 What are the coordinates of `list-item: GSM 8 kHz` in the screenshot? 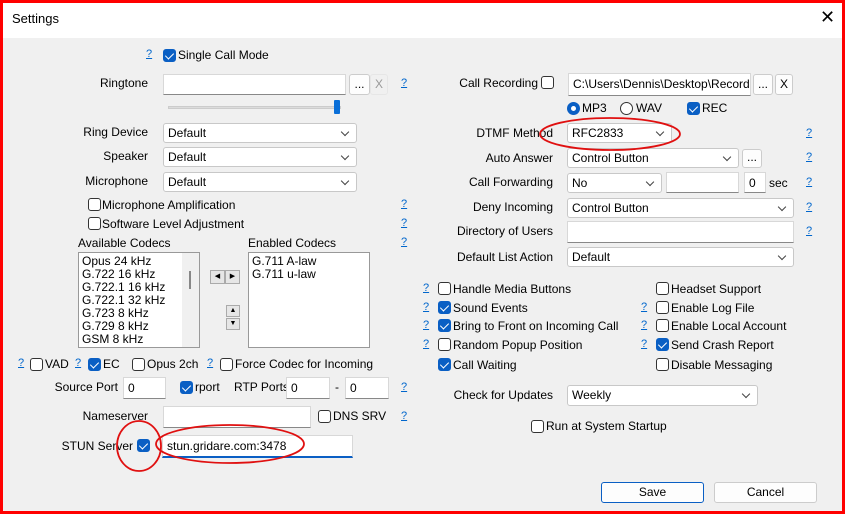 It's located at (139, 339).